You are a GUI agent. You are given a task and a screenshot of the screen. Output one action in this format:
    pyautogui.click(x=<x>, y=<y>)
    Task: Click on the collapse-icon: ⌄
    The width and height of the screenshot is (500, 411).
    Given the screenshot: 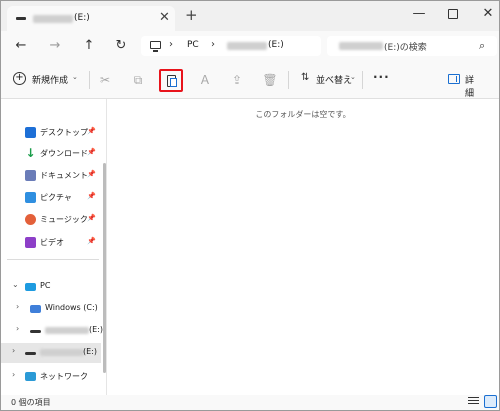 What is the action you would take?
    pyautogui.click(x=15, y=284)
    